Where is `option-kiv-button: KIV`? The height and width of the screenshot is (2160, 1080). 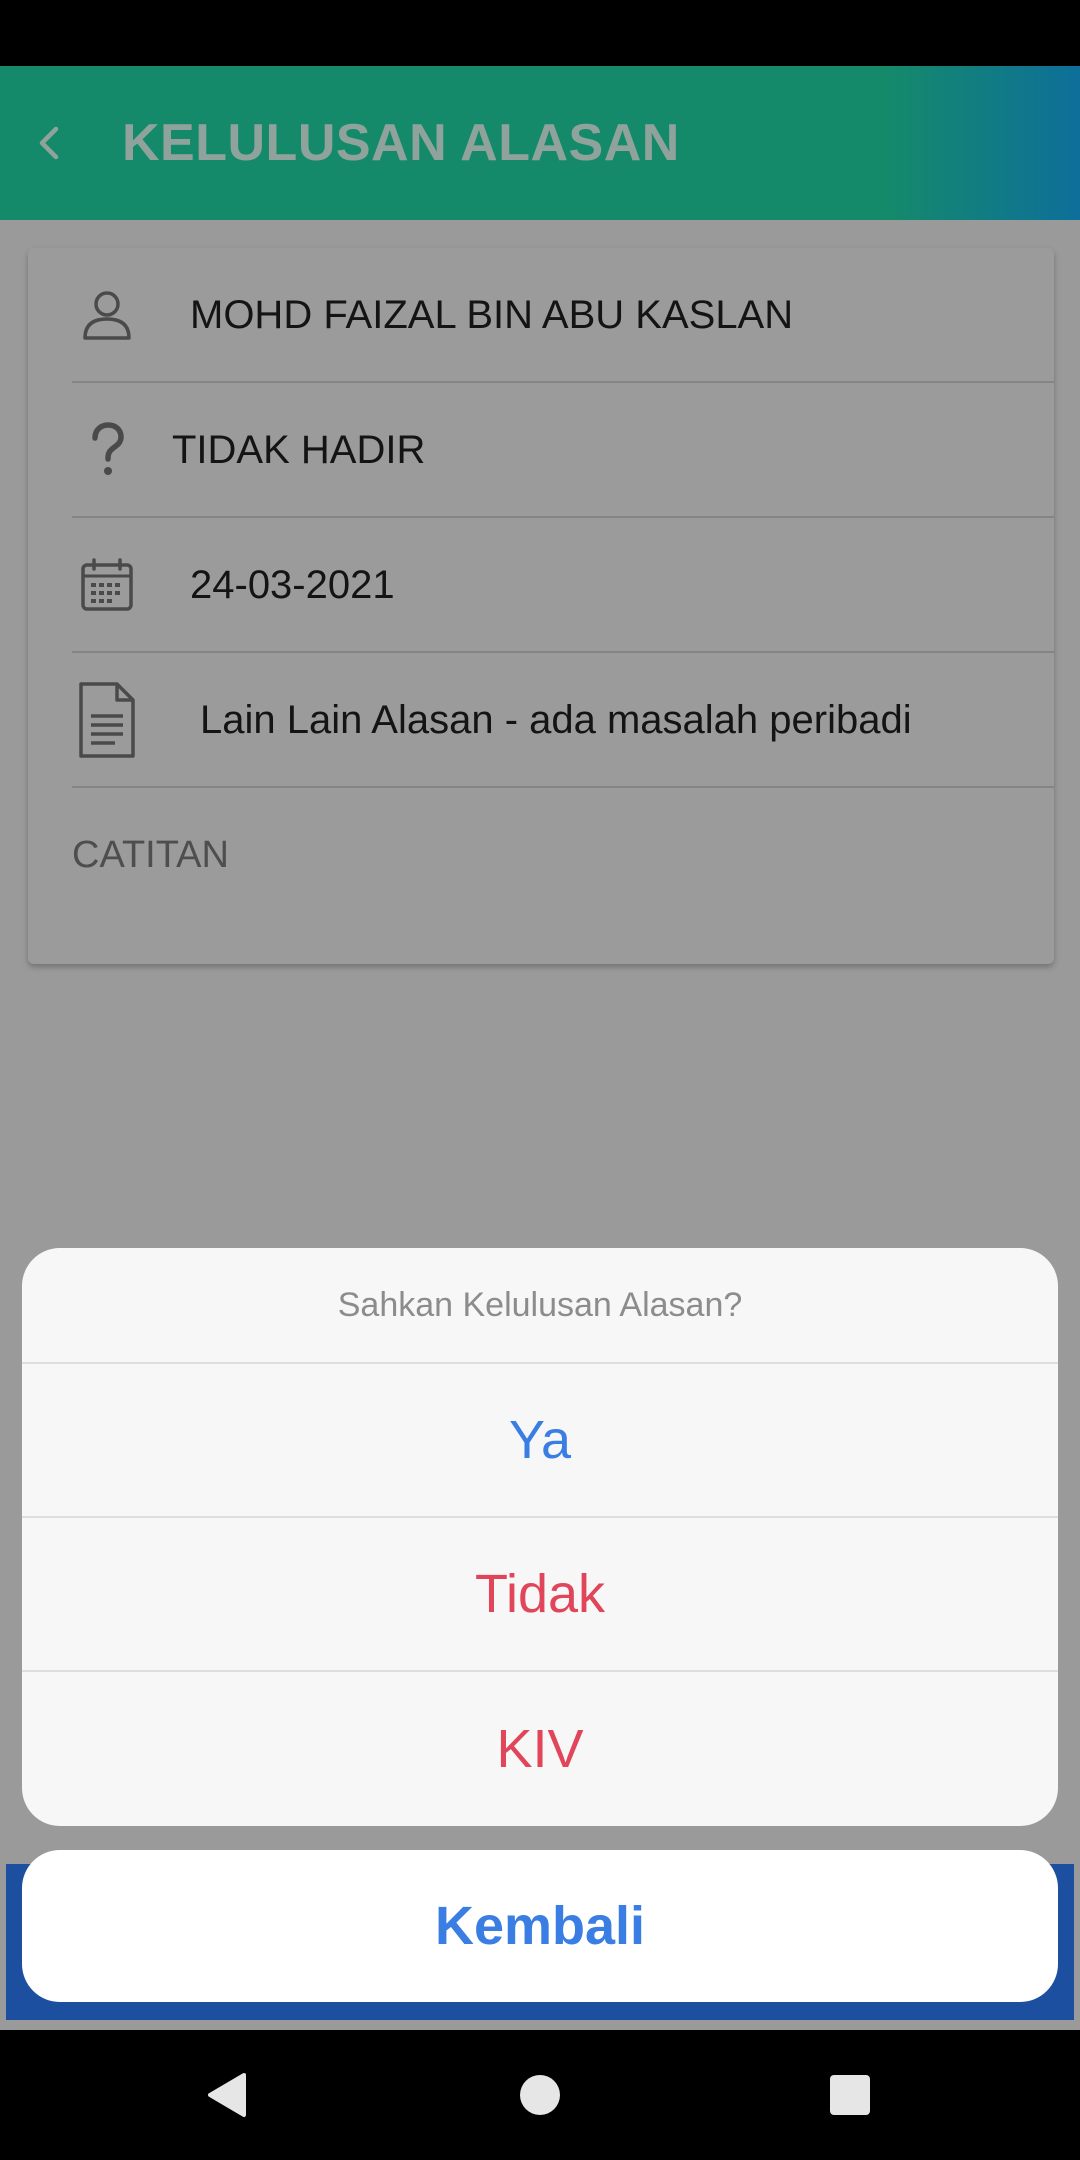 option-kiv-button: KIV is located at coordinates (540, 1749).